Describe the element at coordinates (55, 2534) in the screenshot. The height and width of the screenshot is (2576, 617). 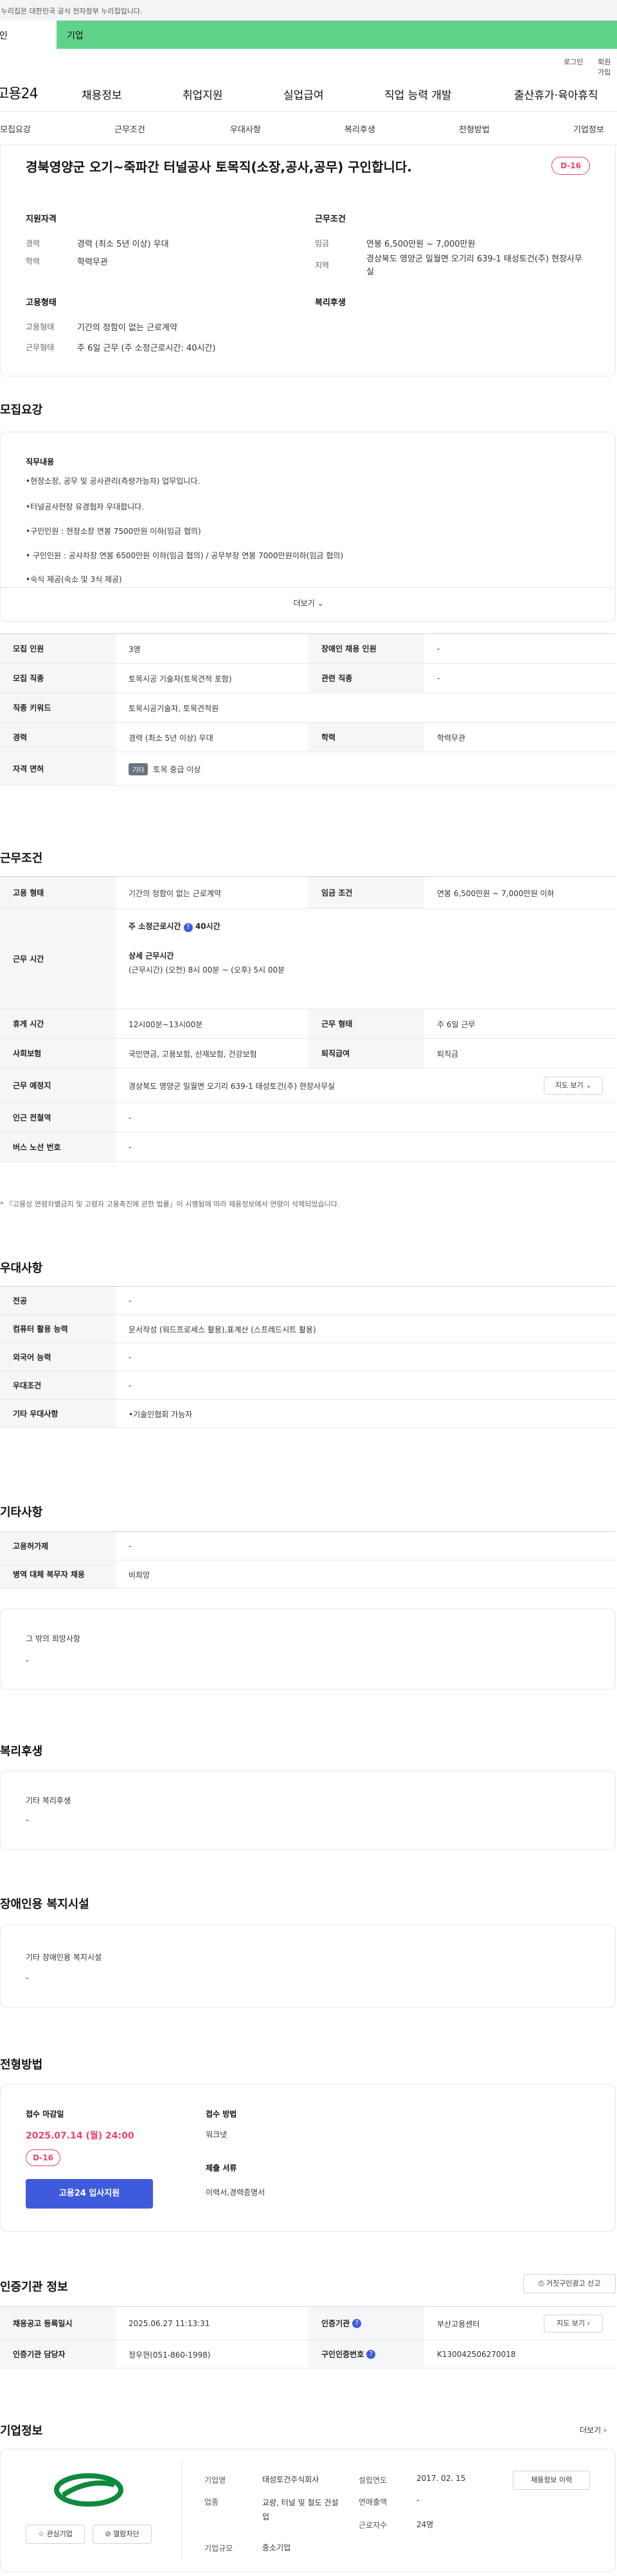
I see `favorite-company-button: ☆ 관심기업` at that location.